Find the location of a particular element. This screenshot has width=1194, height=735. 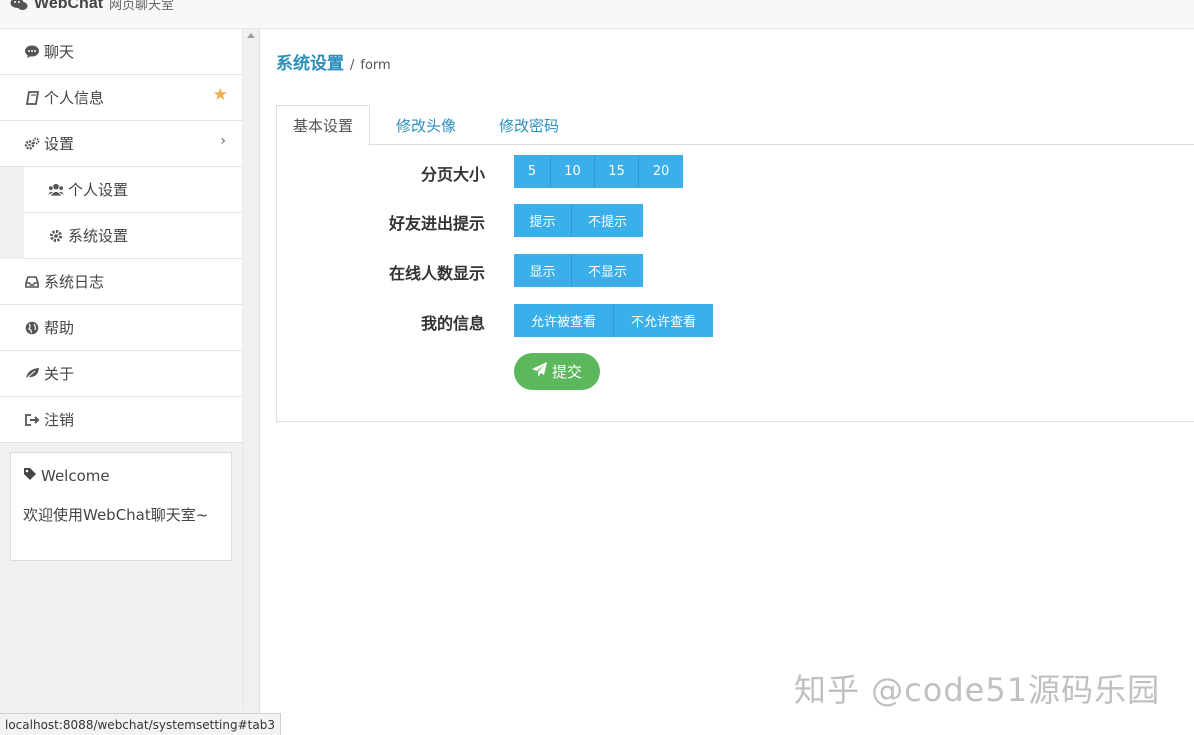

page-size-15-button: 15 is located at coordinates (617, 171).